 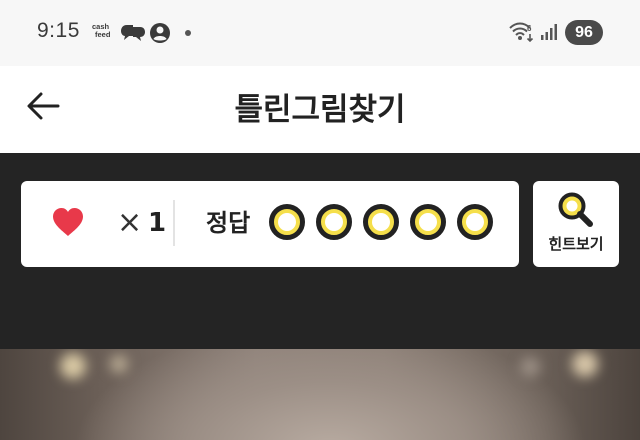 I want to click on chat-bubble-icon, so click(x=133, y=33).